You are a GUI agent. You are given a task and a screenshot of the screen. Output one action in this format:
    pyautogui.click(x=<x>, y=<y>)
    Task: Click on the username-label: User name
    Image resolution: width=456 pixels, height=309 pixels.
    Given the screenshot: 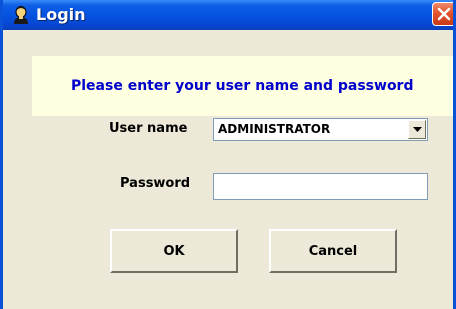 What is the action you would take?
    pyautogui.click(x=148, y=128)
    